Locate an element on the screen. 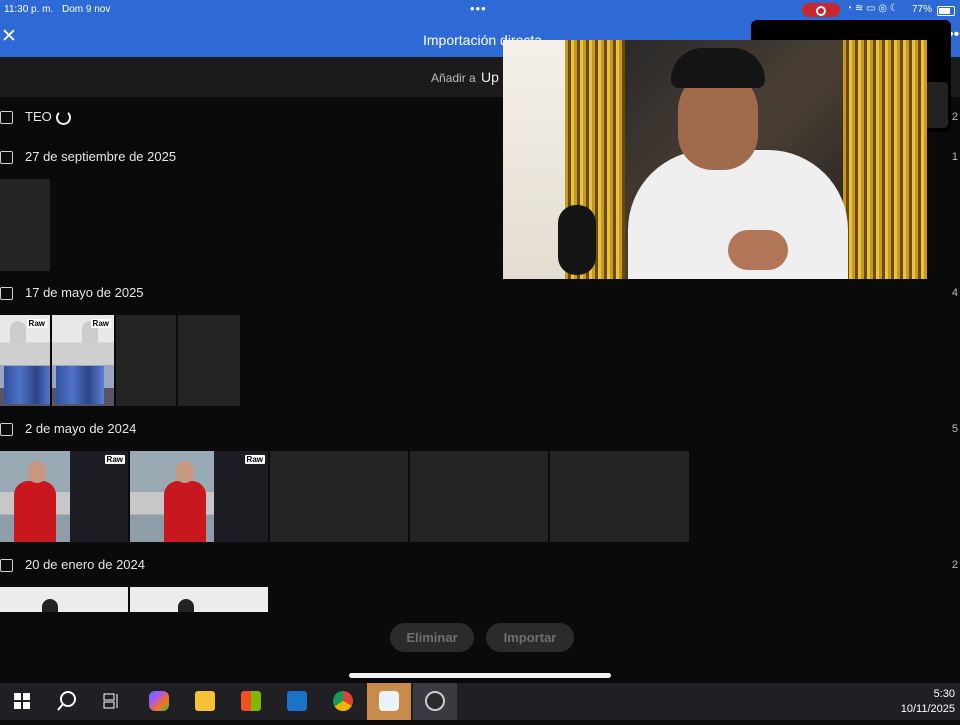  file-explorer-icon is located at coordinates (205, 701).